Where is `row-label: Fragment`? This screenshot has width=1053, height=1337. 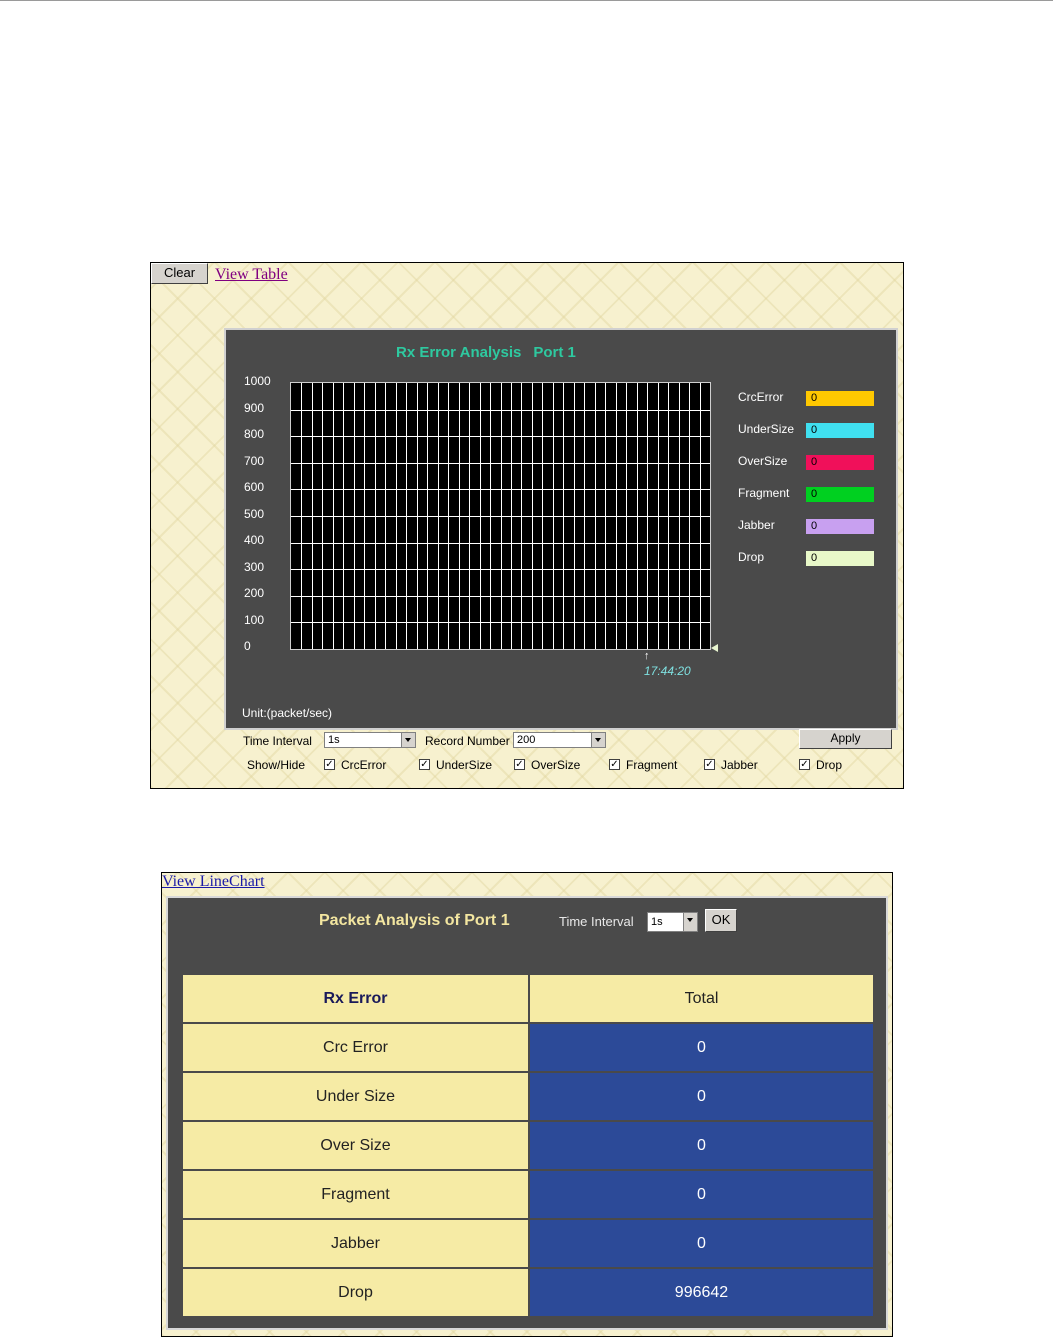
row-label: Fragment is located at coordinates (355, 1194).